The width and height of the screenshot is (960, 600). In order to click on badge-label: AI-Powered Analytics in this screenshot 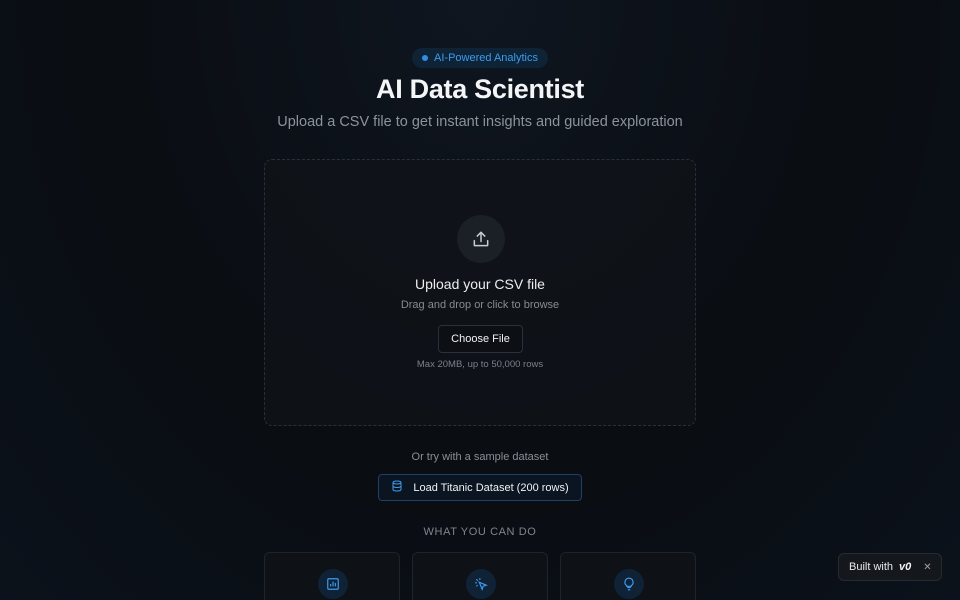, I will do `click(486, 58)`.